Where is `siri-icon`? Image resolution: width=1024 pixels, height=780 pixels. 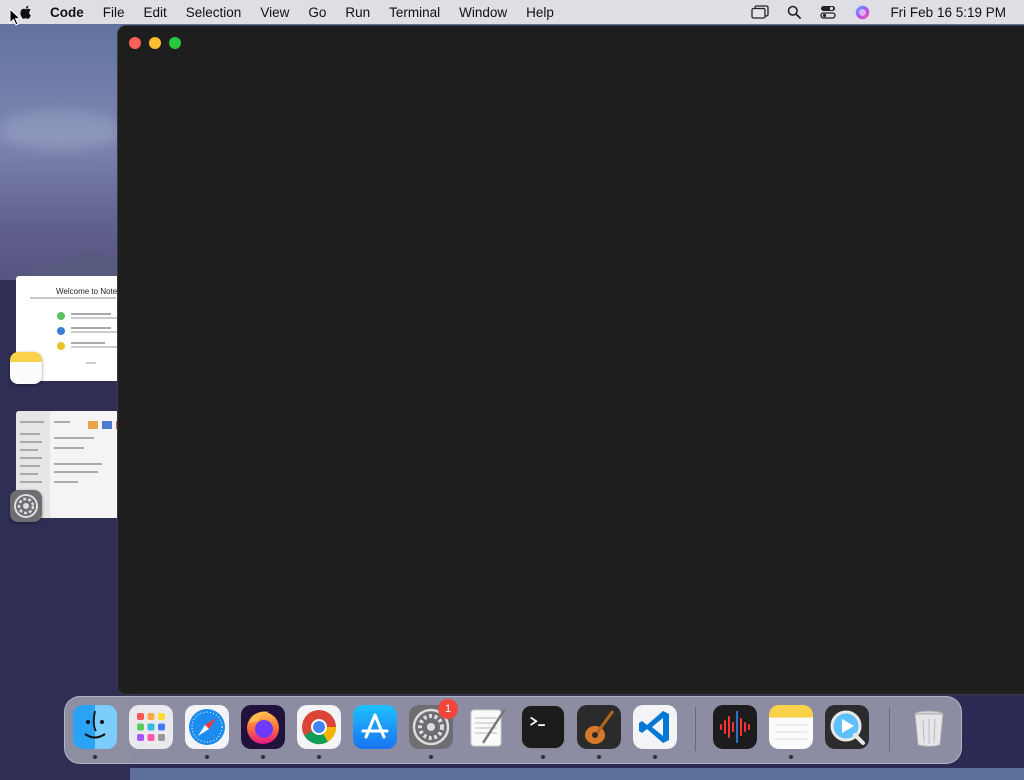
siri-icon is located at coordinates (862, 12).